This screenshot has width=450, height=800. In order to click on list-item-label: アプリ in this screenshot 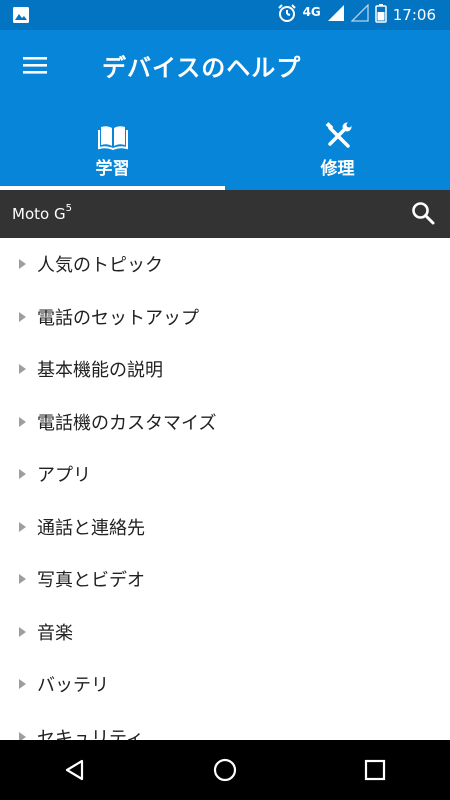, I will do `click(64, 476)`.